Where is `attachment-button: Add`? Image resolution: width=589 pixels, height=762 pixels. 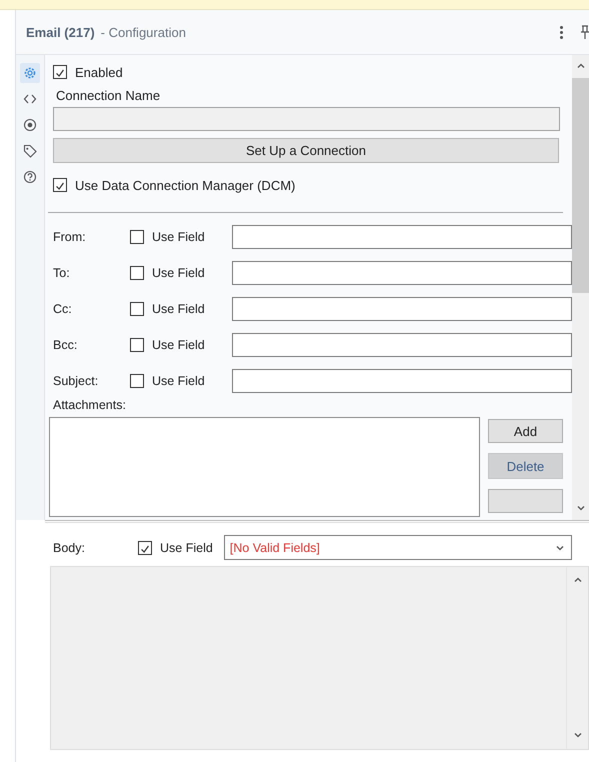 attachment-button: Add is located at coordinates (525, 431).